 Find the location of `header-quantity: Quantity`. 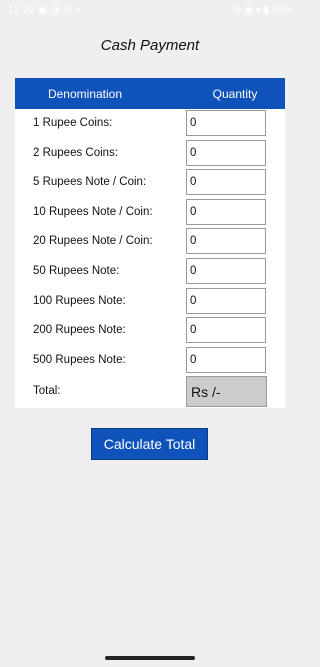

header-quantity: Quantity is located at coordinates (235, 94).